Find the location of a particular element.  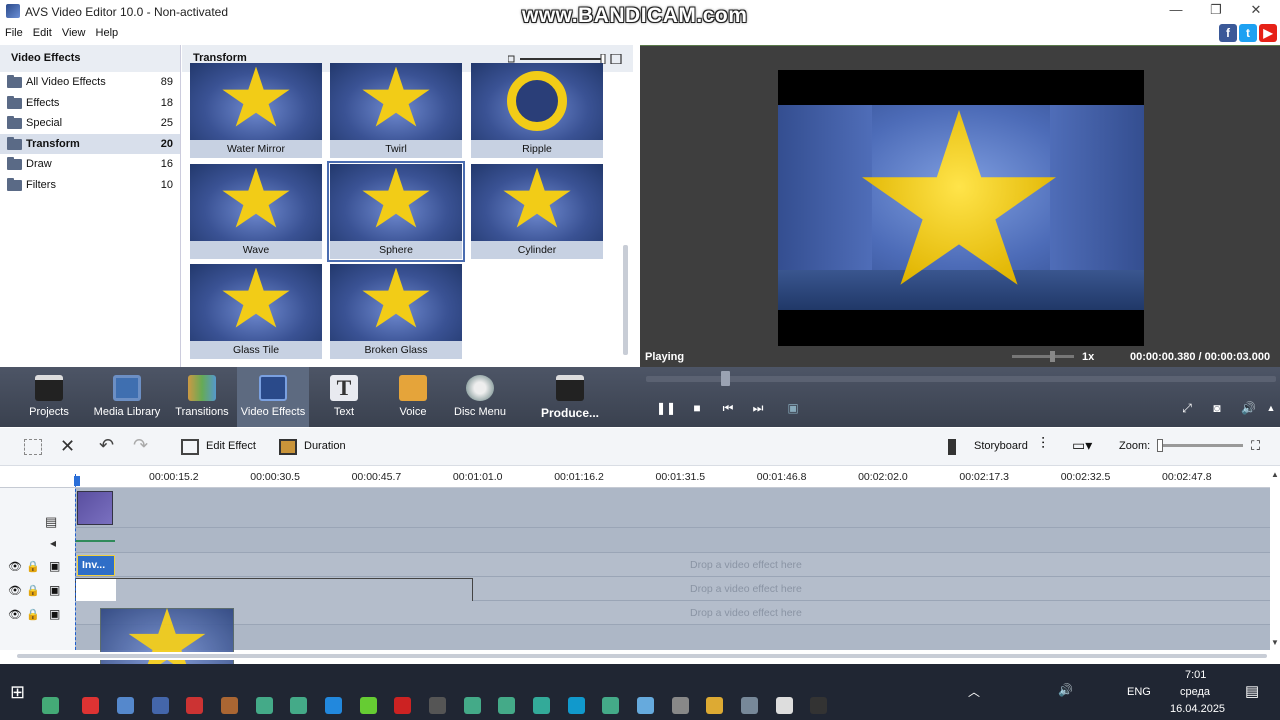

menu-view: View is located at coordinates (74, 33).